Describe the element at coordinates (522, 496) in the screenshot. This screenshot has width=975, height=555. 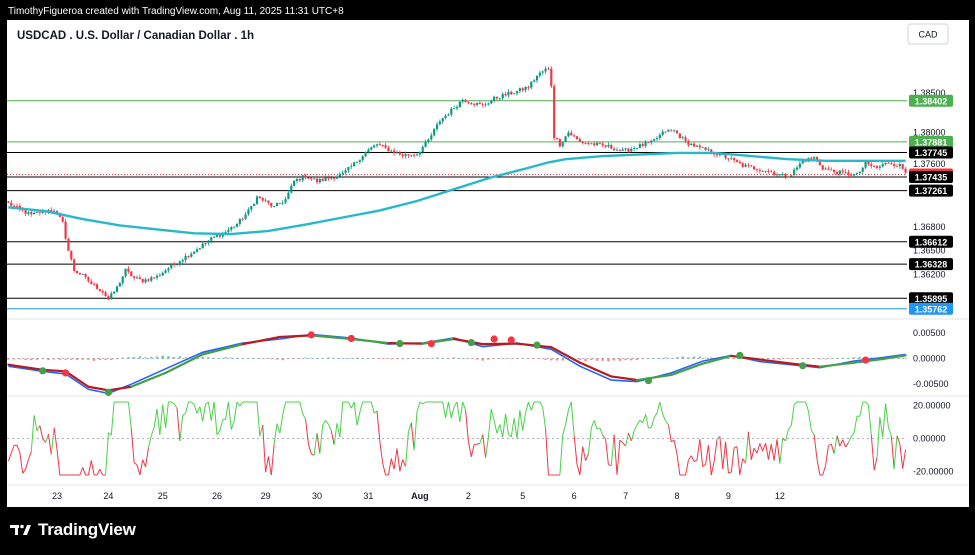
I see `time-tick-label: 5` at that location.